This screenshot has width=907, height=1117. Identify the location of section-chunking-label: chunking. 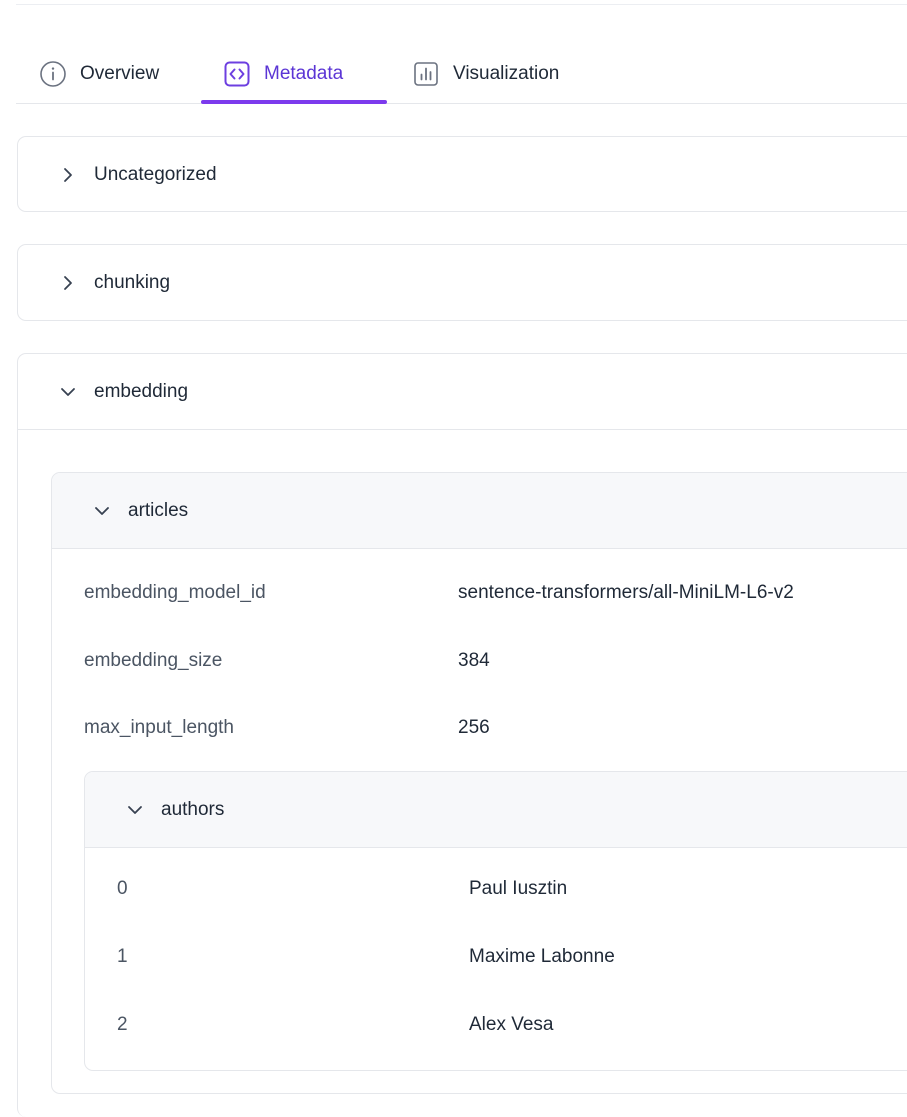
(132, 282).